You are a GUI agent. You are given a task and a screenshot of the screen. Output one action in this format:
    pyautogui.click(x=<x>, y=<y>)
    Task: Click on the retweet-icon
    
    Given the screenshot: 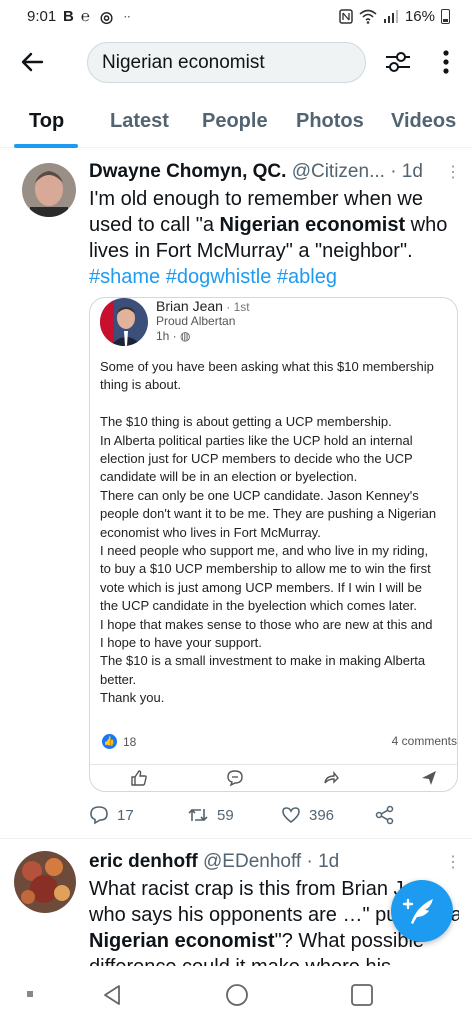 What is the action you would take?
    pyautogui.click(x=198, y=815)
    